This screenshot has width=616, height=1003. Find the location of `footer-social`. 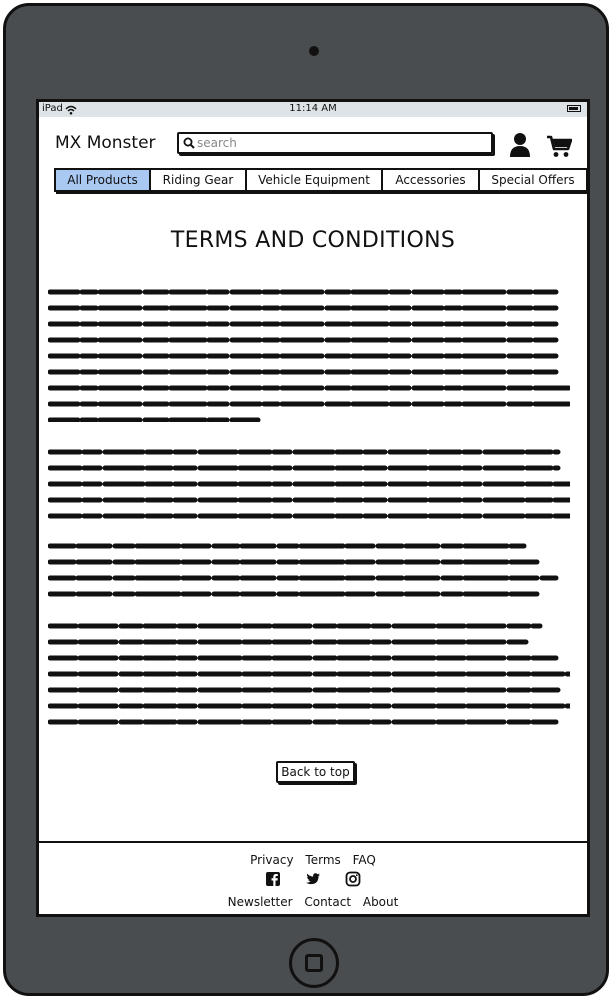

footer-social is located at coordinates (313, 880).